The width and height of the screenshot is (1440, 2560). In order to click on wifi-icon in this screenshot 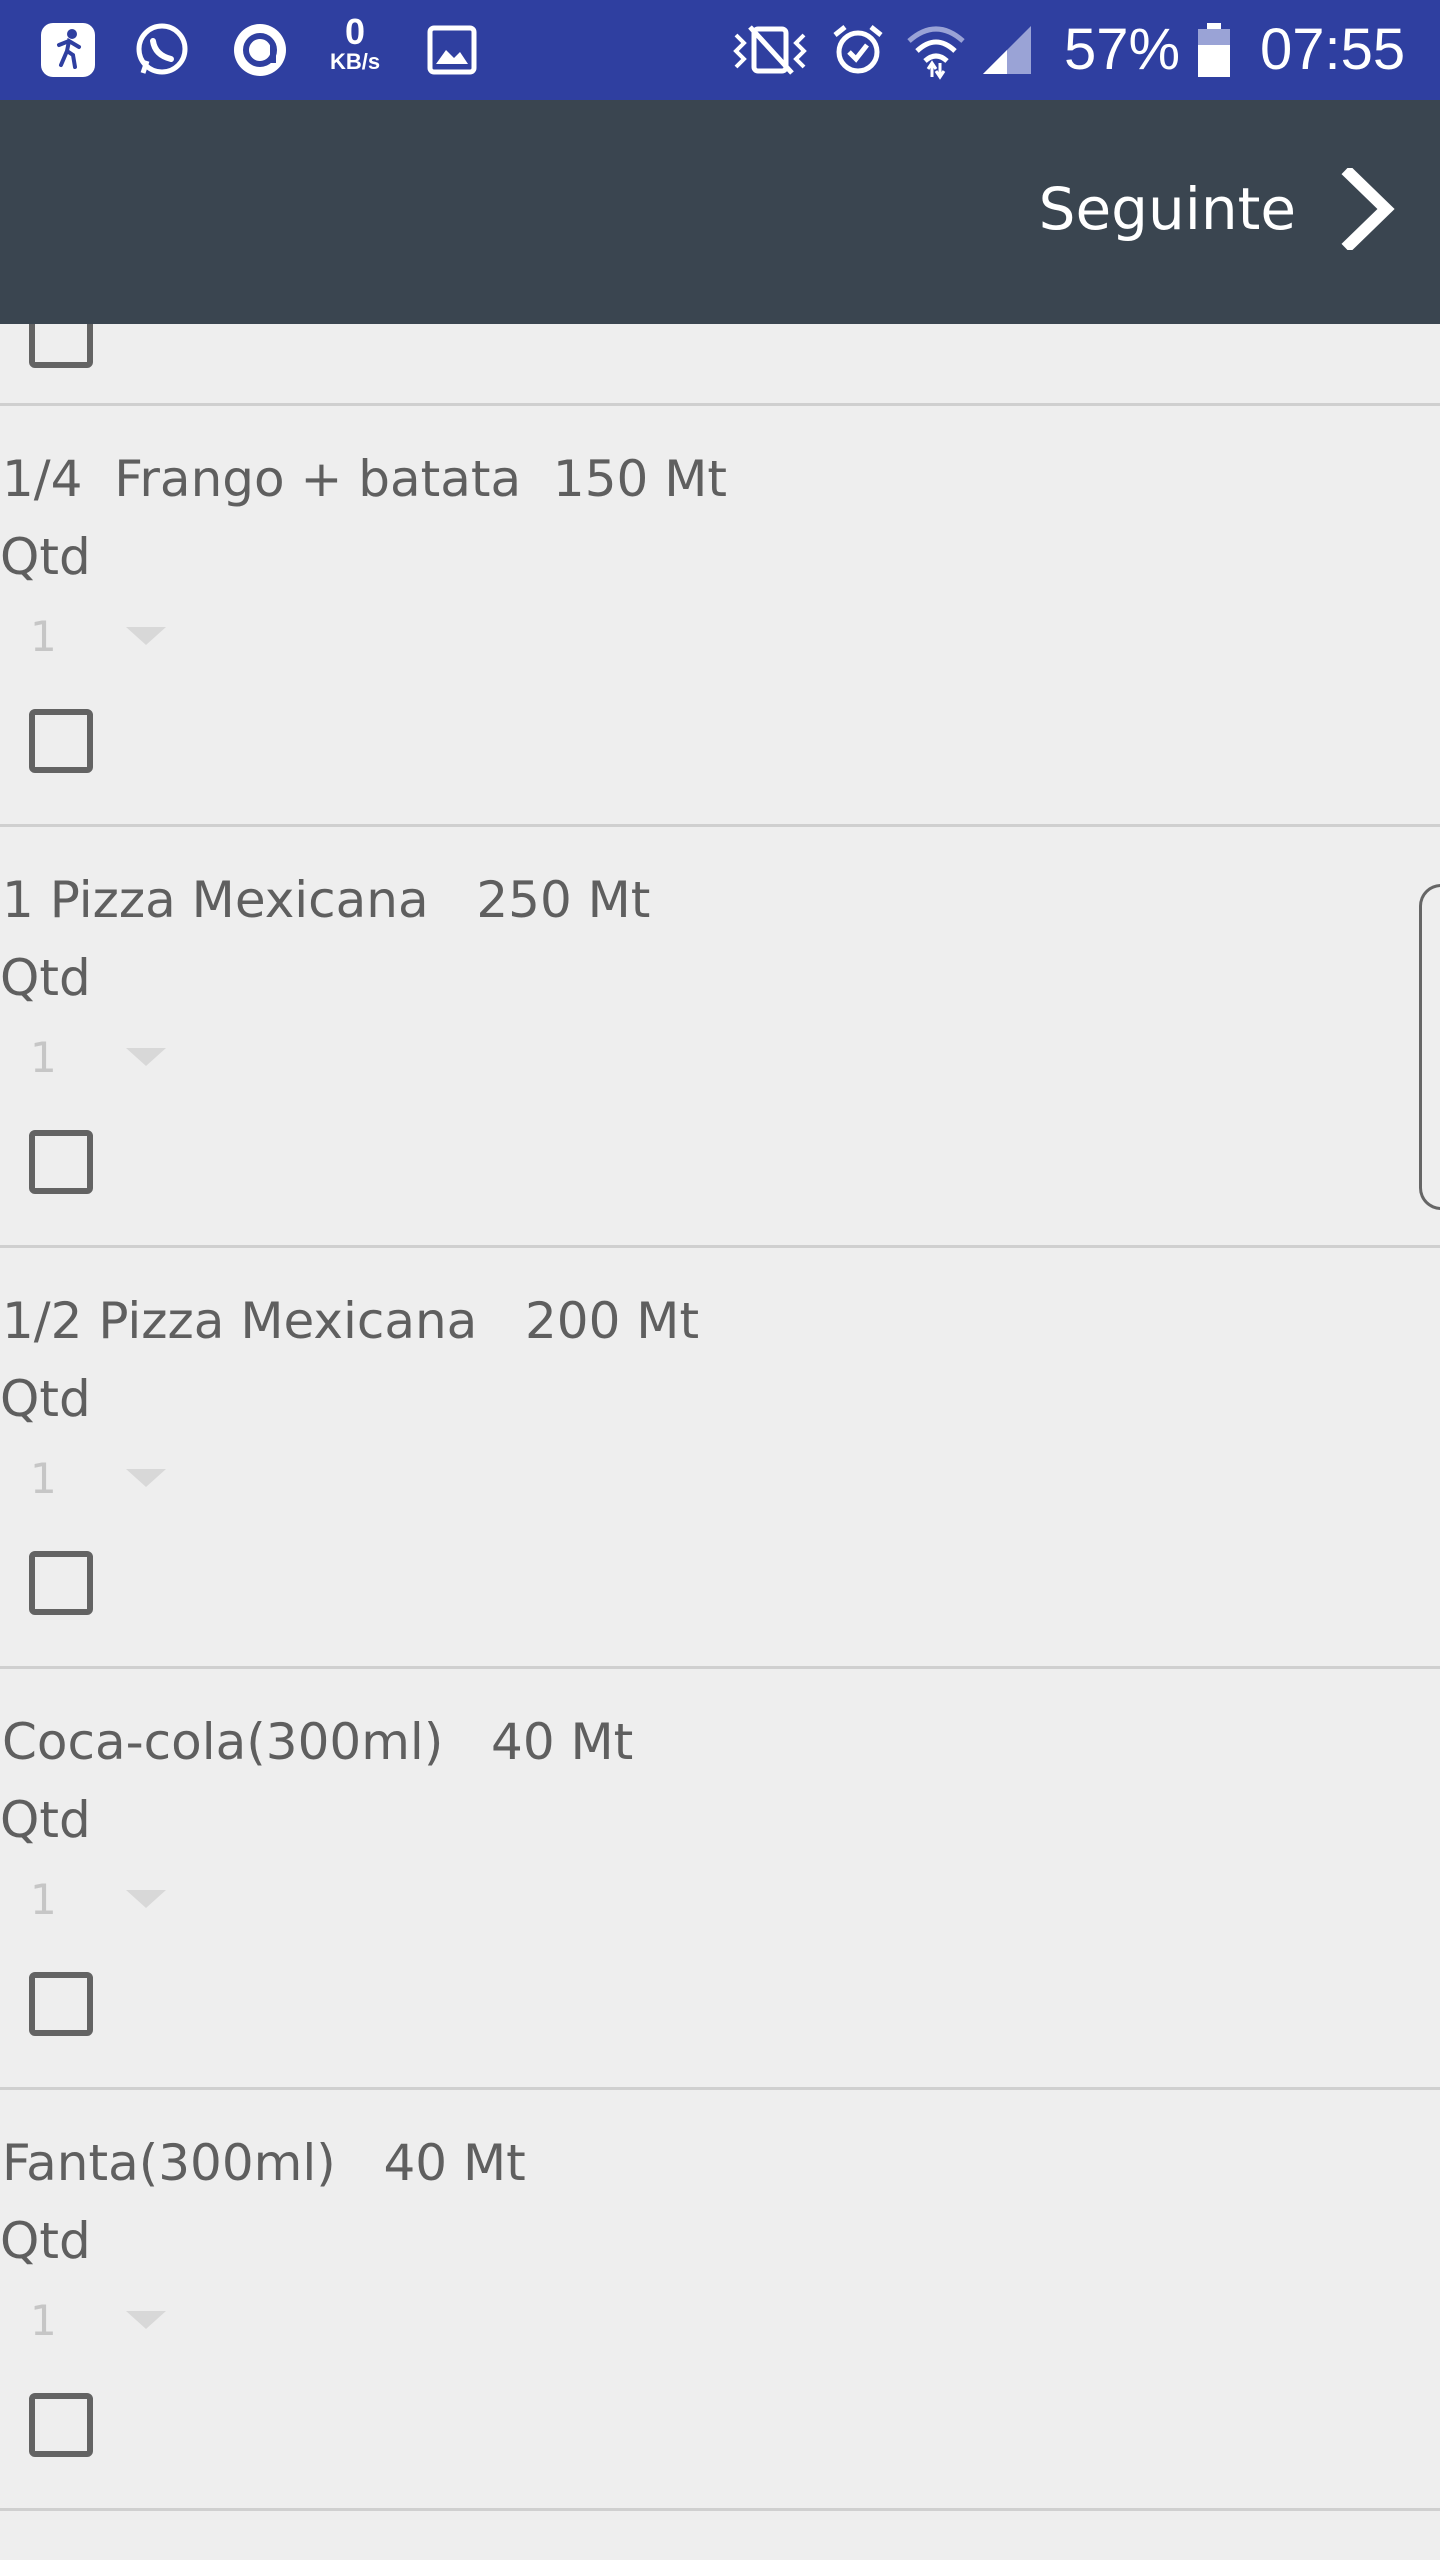, I will do `click(936, 50)`.